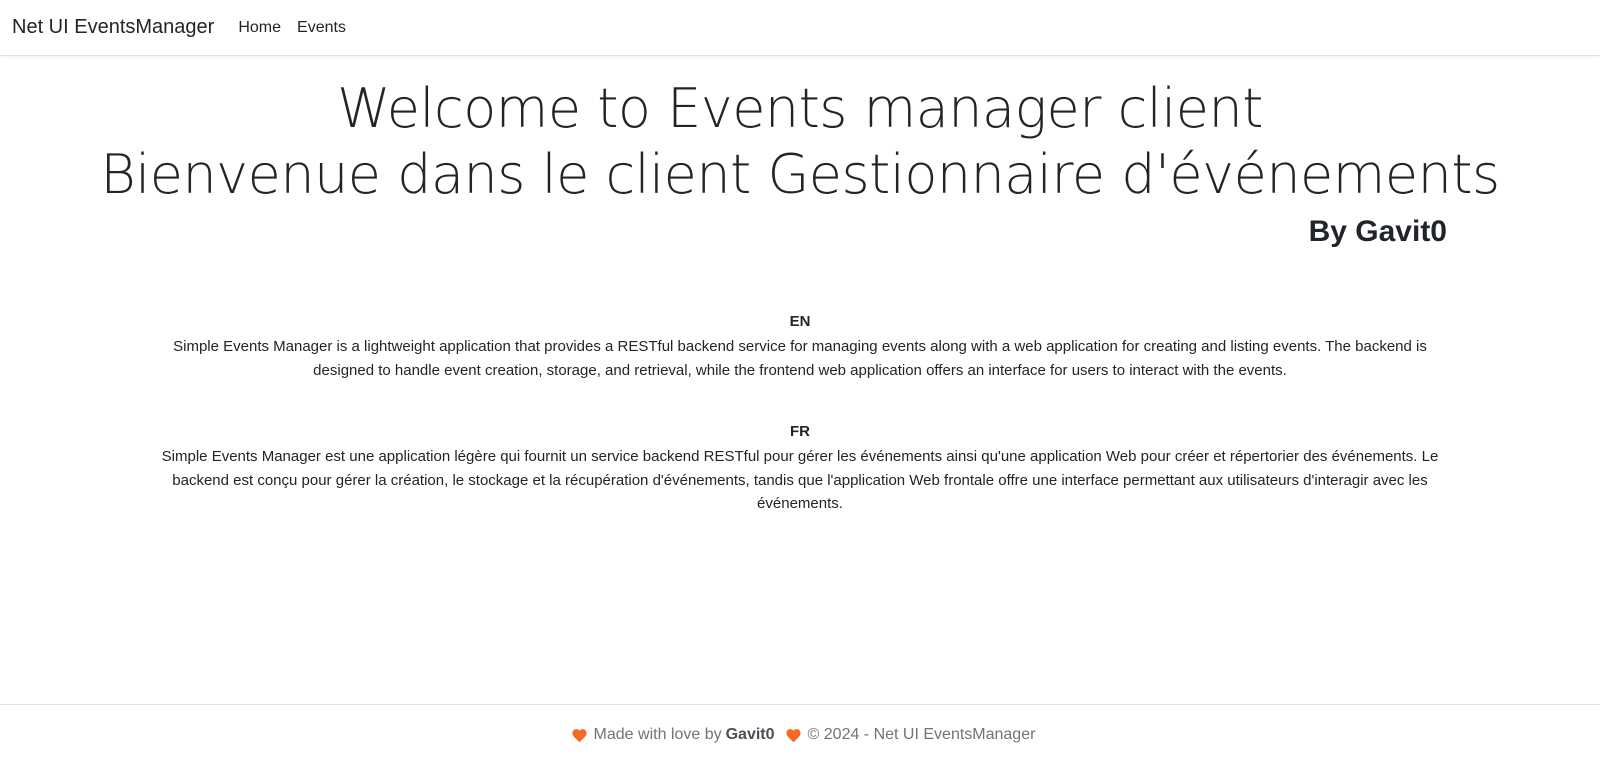  What do you see at coordinates (321, 28) in the screenshot?
I see `nav-link-events: Events` at bounding box center [321, 28].